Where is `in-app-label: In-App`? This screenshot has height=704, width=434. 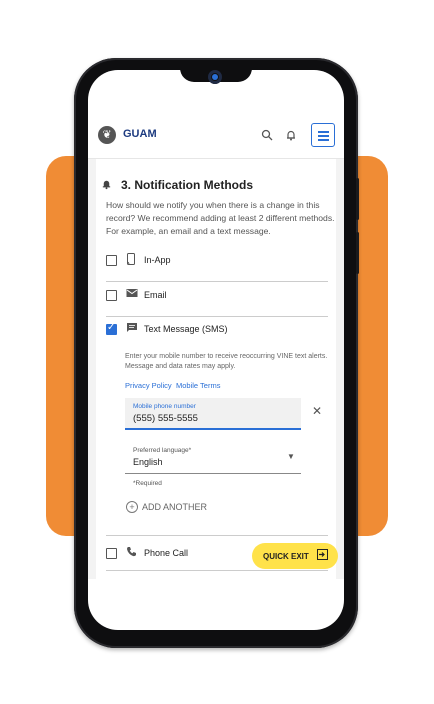
in-app-label: In-App is located at coordinates (157, 260).